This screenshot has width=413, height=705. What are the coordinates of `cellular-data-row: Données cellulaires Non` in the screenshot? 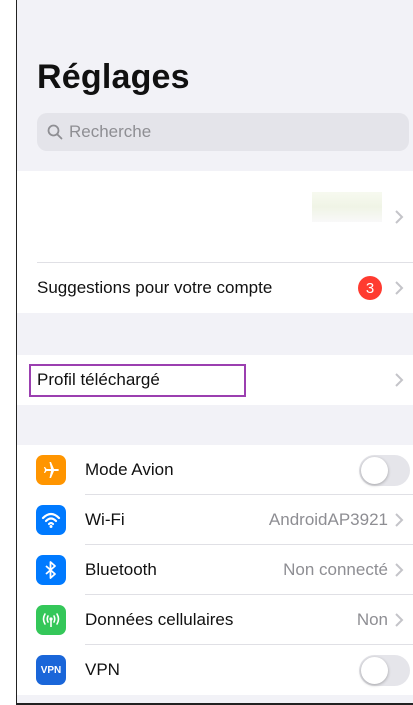 It's located at (215, 620).